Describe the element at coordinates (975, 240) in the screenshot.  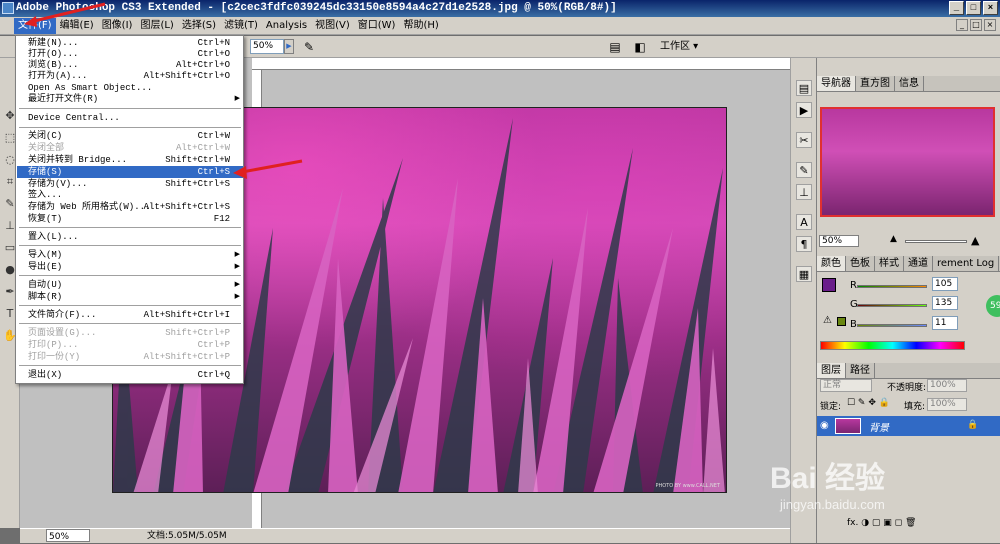
I see `zoom-in-icon: ▲` at that location.